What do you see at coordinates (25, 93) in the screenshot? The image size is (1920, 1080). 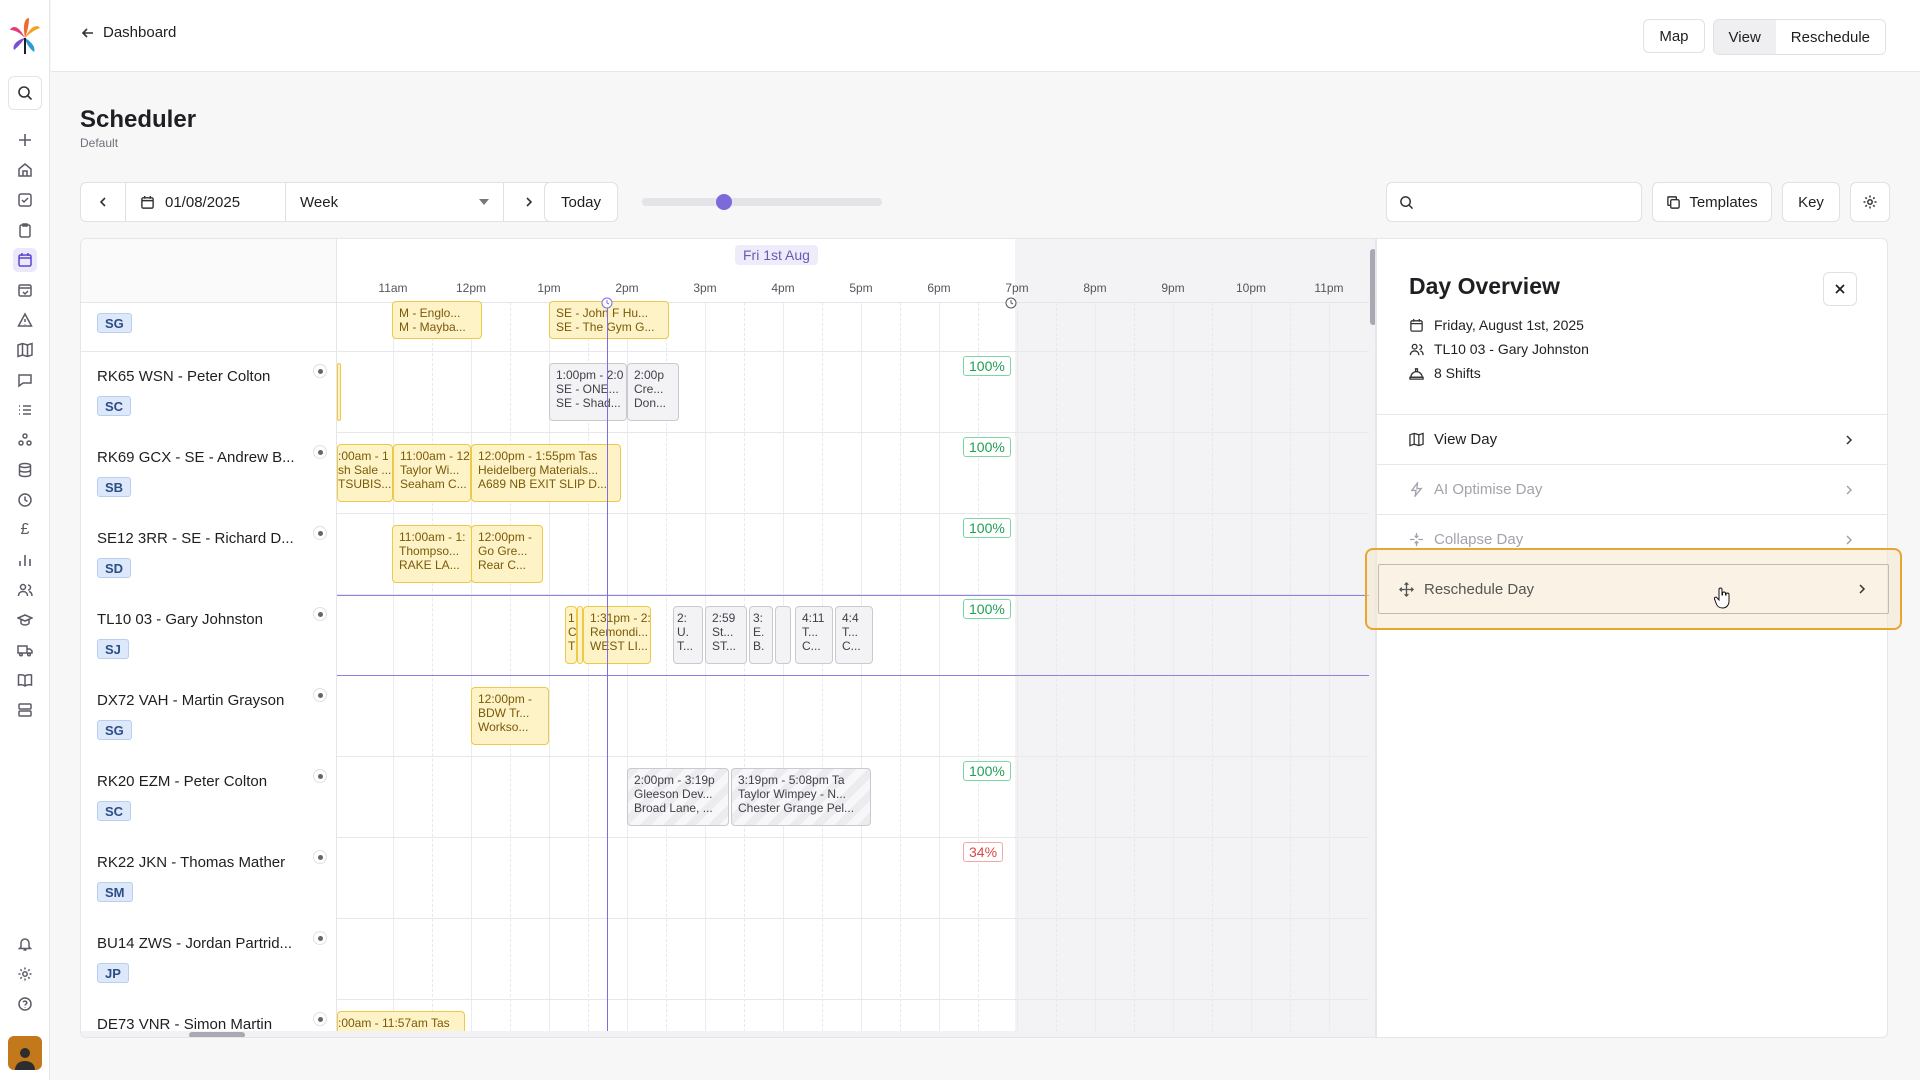 I see `search-icon` at bounding box center [25, 93].